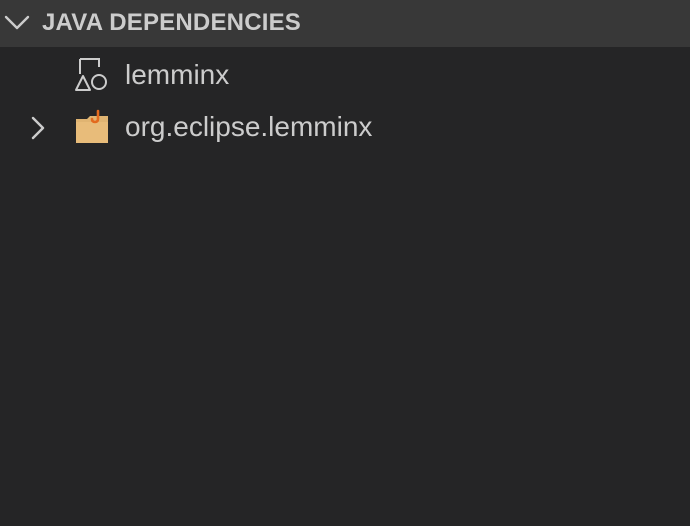 Image resolution: width=690 pixels, height=526 pixels. Describe the element at coordinates (38, 128) in the screenshot. I see `chevron-right-icon` at that location.